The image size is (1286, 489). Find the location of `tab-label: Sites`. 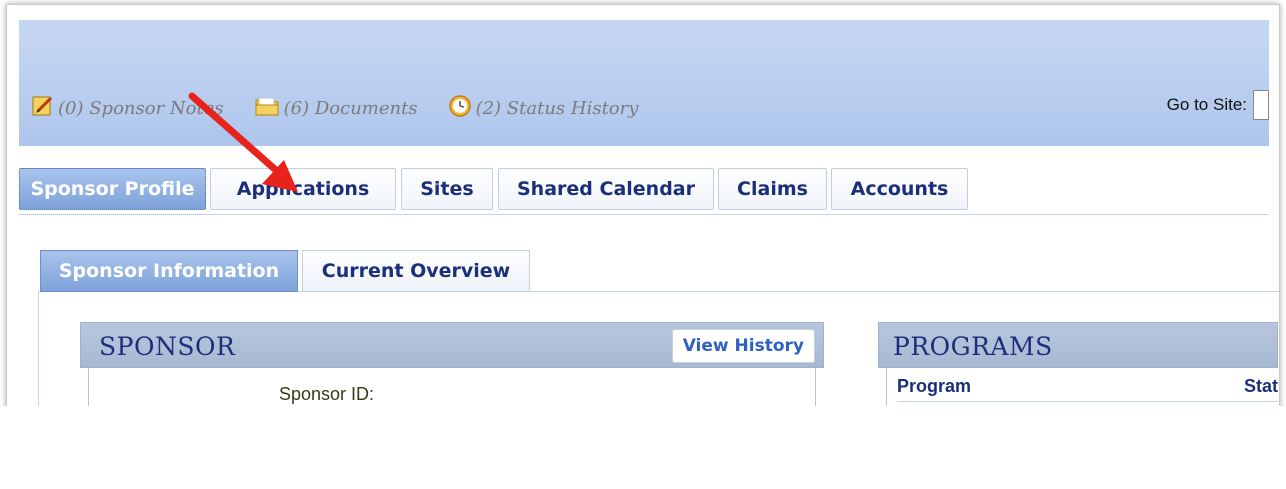

tab-label: Sites is located at coordinates (447, 189).